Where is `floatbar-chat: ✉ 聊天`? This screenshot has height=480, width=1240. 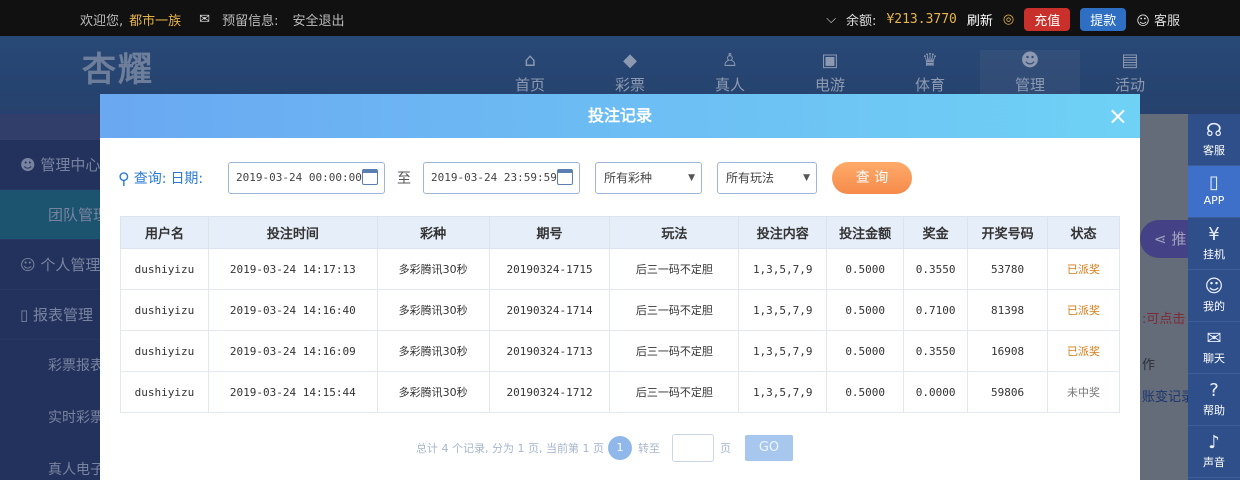
floatbar-chat: ✉ 聊天 is located at coordinates (1214, 348).